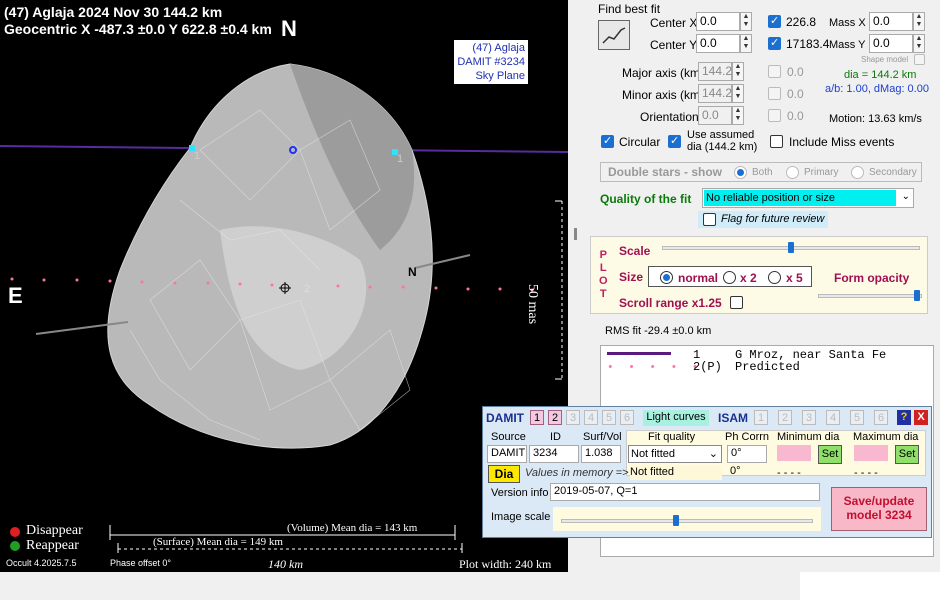 The height and width of the screenshot is (600, 940). Describe the element at coordinates (792, 172) in the screenshot. I see `primary-radio` at that location.